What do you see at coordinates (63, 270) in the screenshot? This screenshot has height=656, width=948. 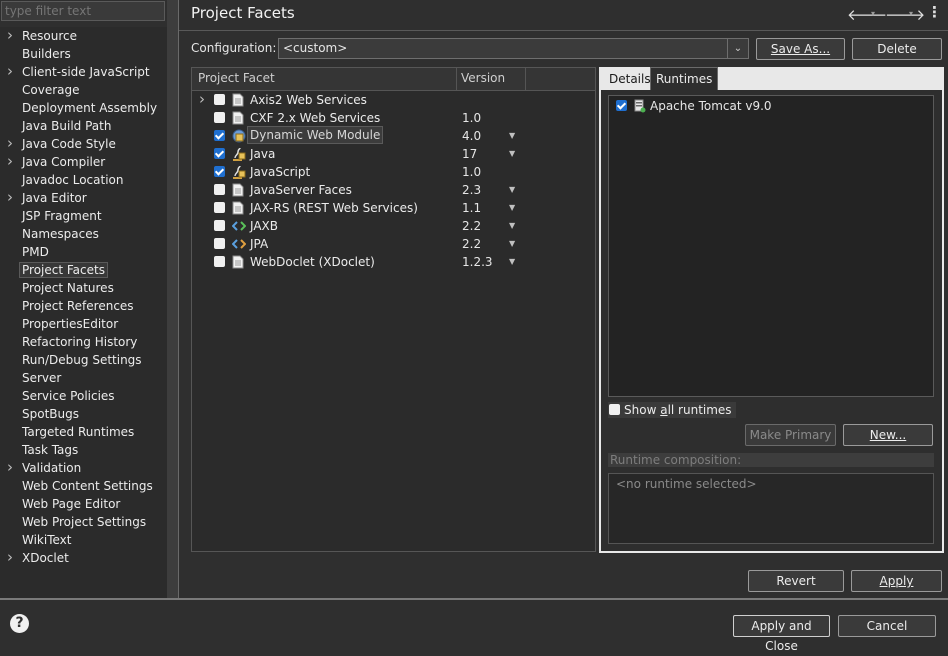 I see `nav-item: Project Facets` at bounding box center [63, 270].